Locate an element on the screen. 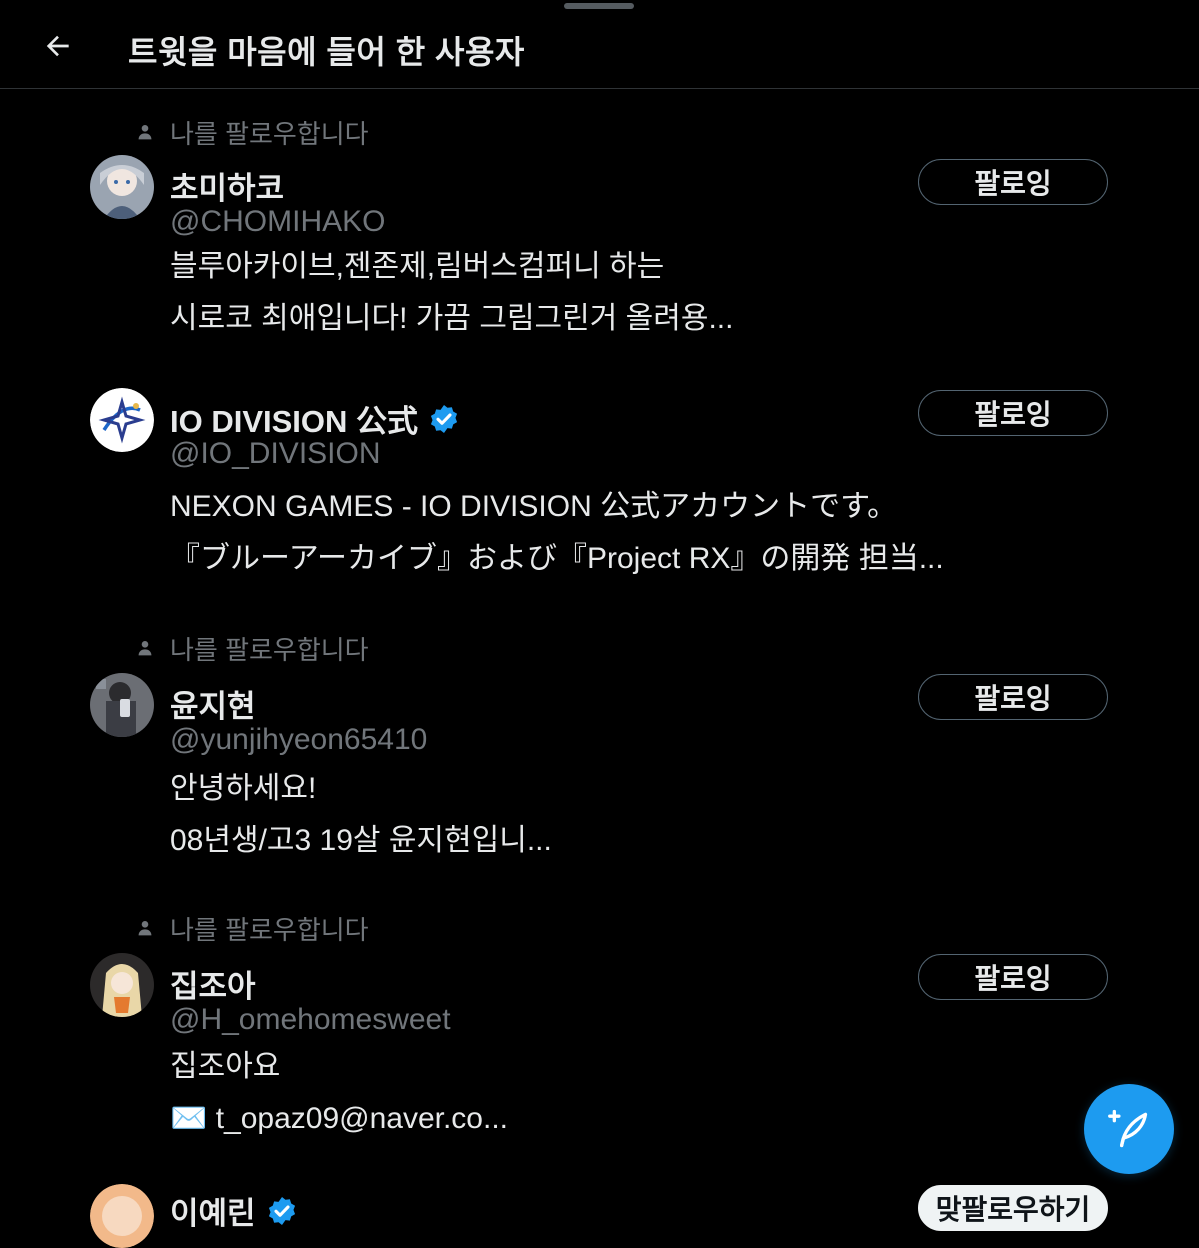 The width and height of the screenshot is (1199, 1248). display-name: IO DIVISION 公式 is located at coordinates (294, 421).